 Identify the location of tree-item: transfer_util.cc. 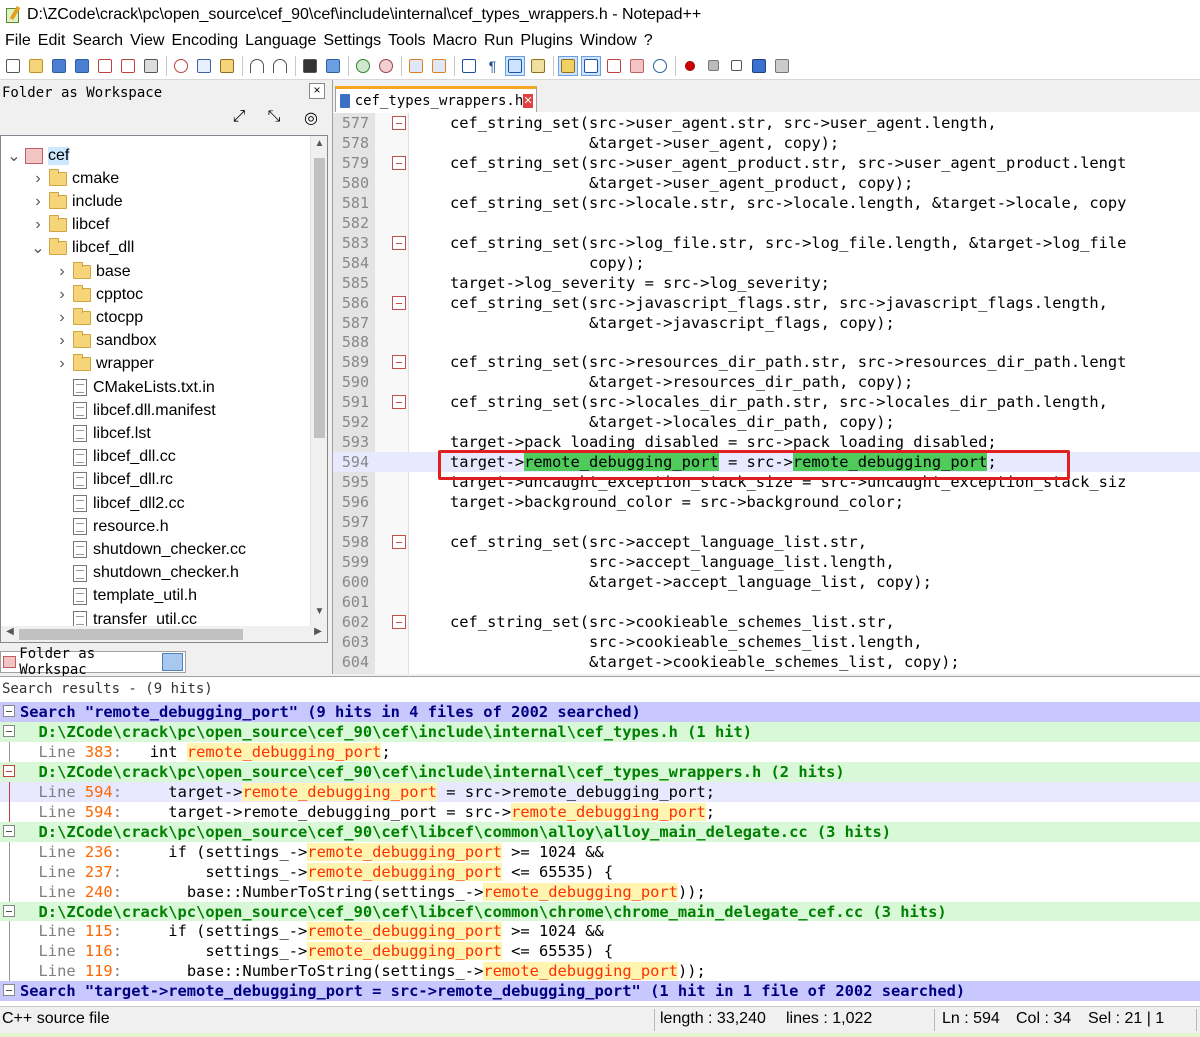
(126, 617).